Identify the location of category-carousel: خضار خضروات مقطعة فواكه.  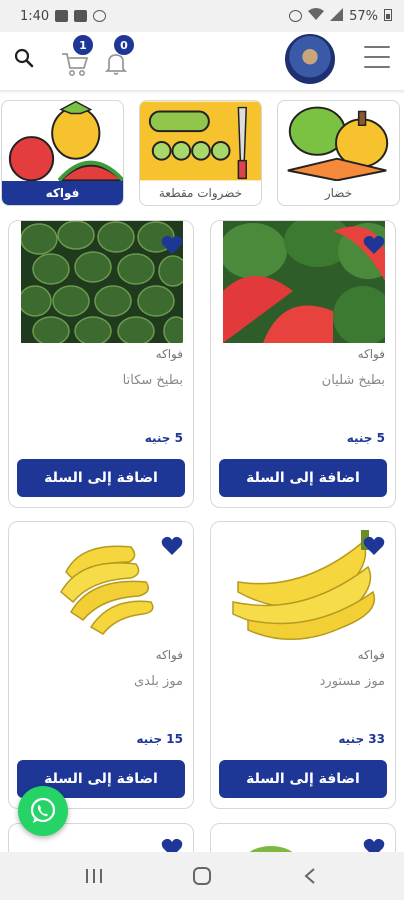
(202, 154).